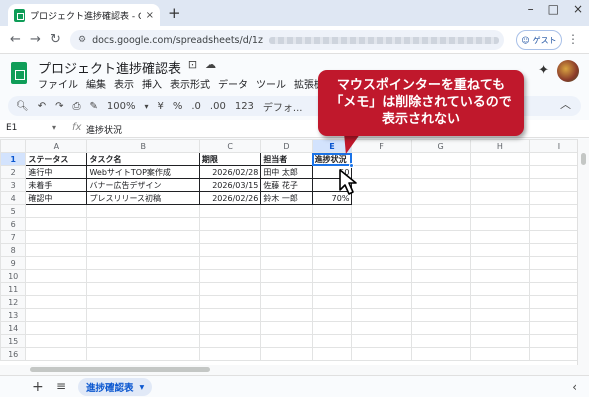  Describe the element at coordinates (59, 106) in the screenshot. I see `redo-icon: ↷` at that location.